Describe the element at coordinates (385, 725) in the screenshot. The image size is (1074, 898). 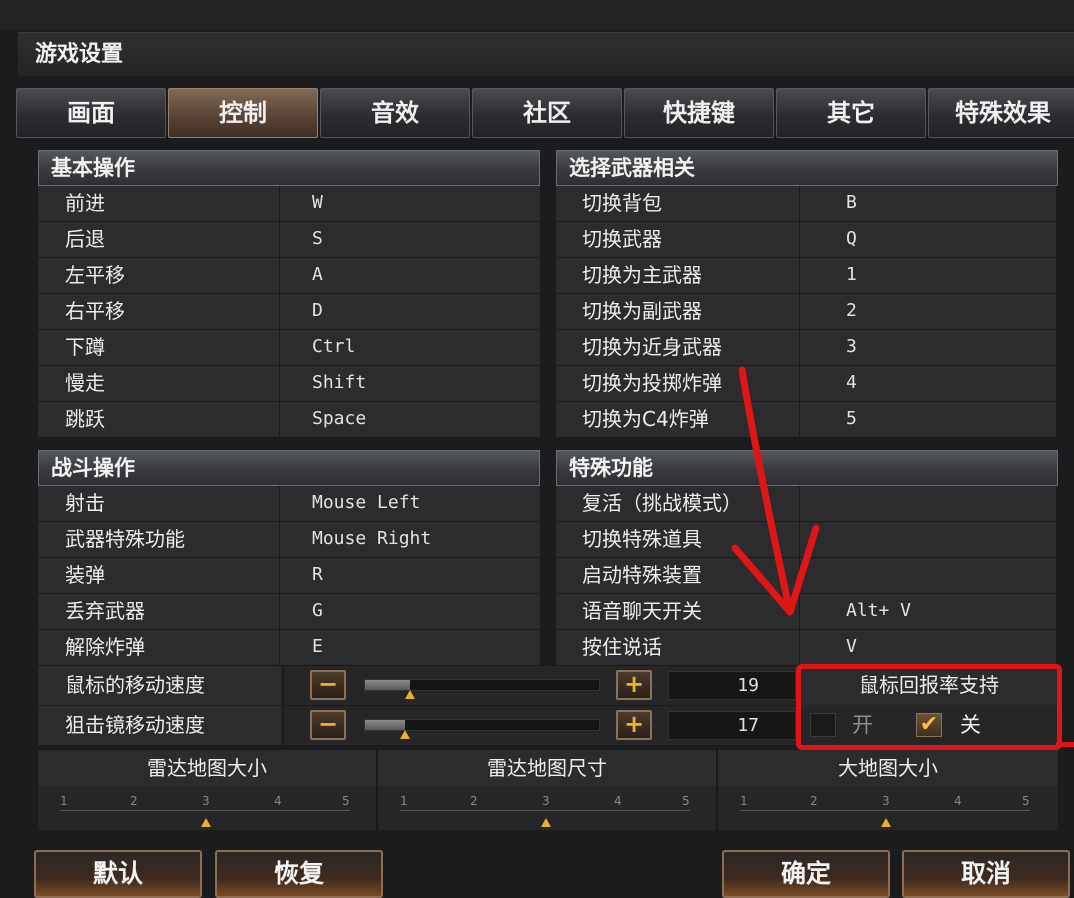
I see `slider-fill` at that location.